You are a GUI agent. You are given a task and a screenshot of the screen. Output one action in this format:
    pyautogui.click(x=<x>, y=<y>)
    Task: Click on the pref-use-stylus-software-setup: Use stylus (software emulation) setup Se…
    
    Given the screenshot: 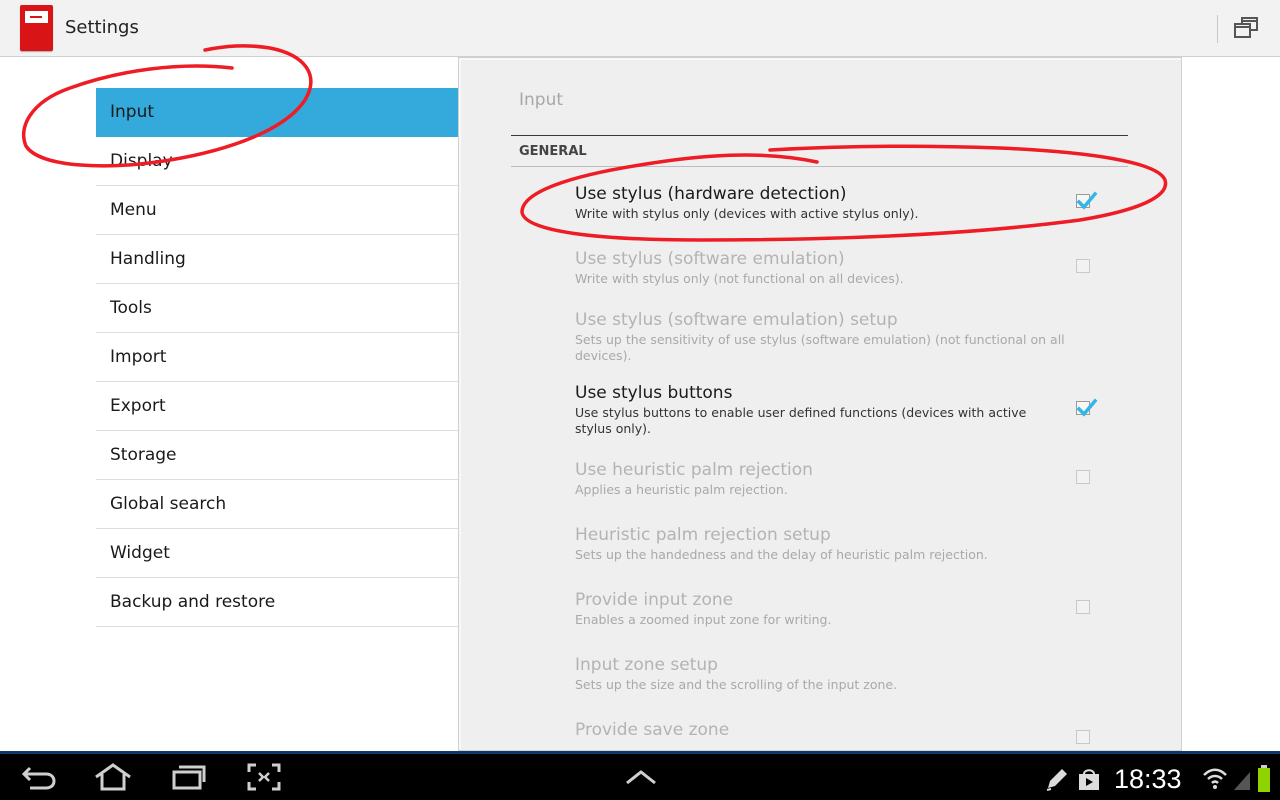 What is the action you would take?
    pyautogui.click(x=825, y=337)
    